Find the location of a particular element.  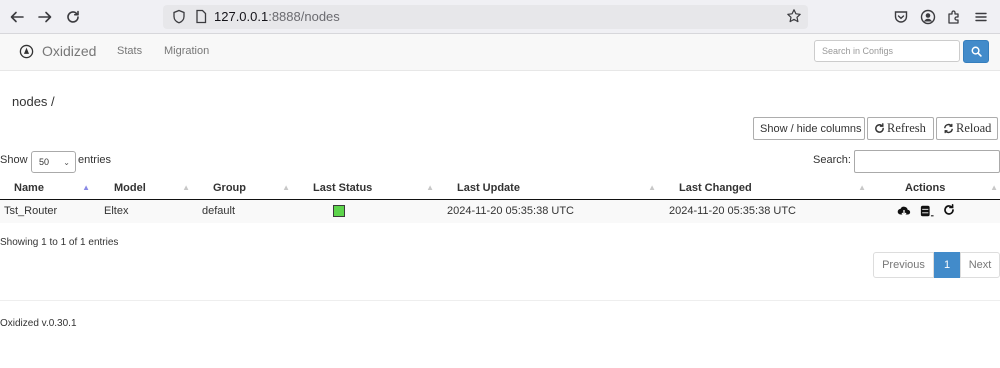

refresh-button: Refresh is located at coordinates (900, 128).